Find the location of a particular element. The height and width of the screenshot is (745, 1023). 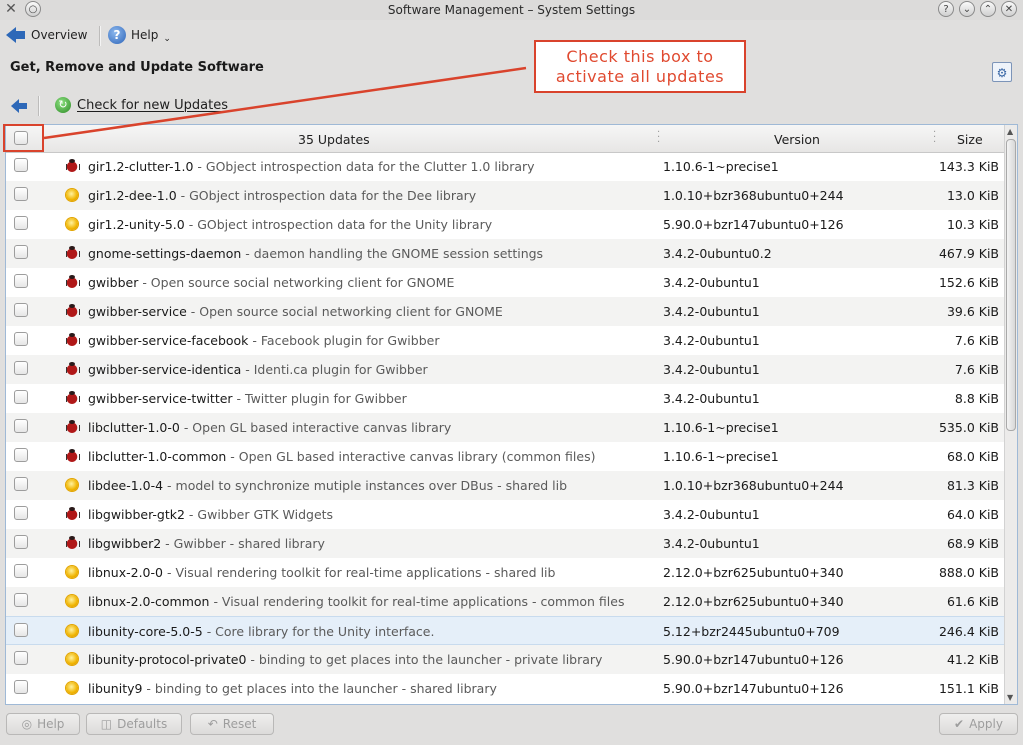

scroll-up-icon: ▲ is located at coordinates (1010, 131).